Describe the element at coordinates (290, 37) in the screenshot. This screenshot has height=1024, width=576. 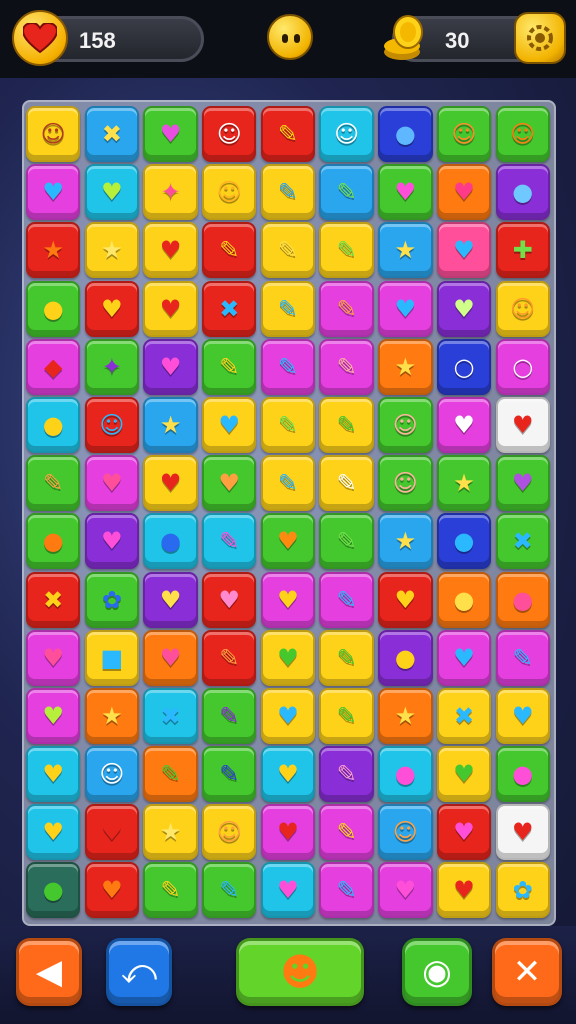
I see `smiley-face-icon` at that location.